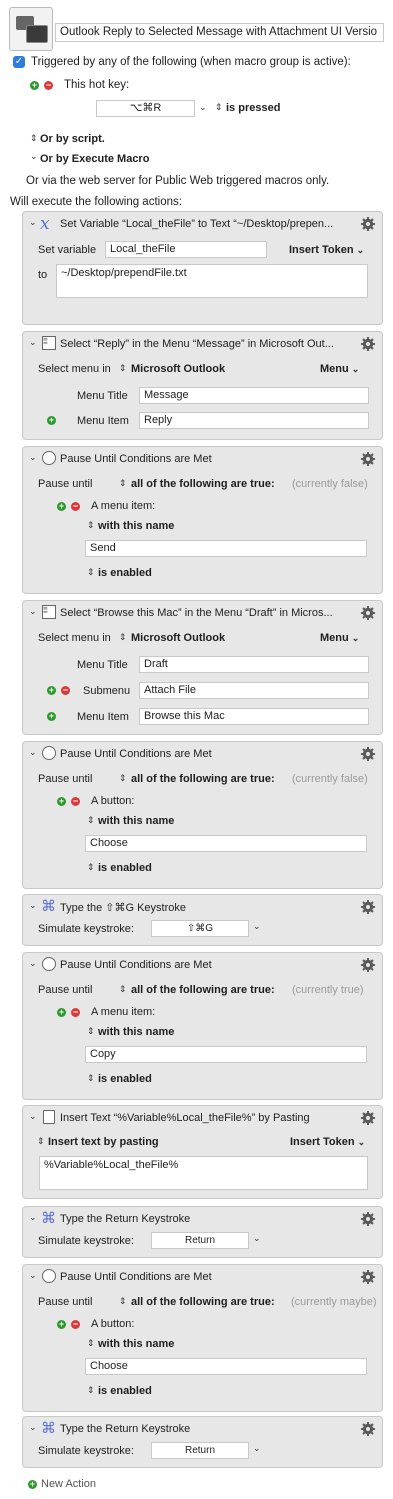 Image resolution: width=393 pixels, height=1499 pixels. I want to click on hotkey-field: ⌥⌘R, so click(145, 108).